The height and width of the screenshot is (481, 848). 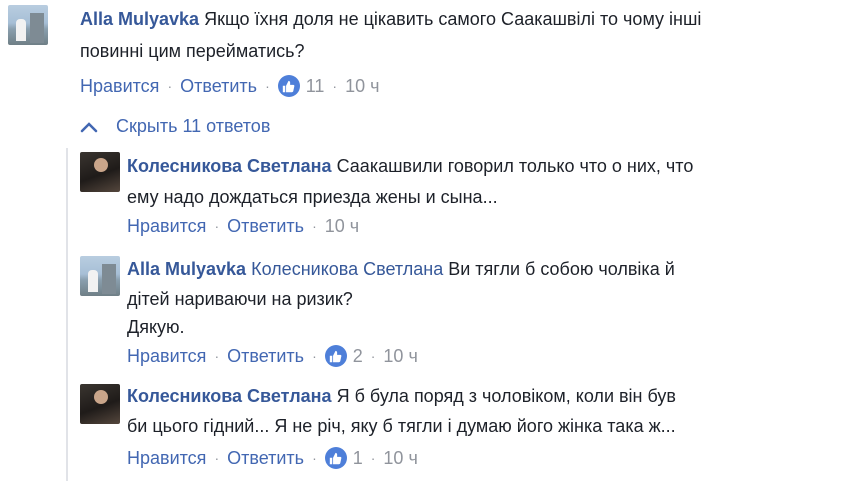 What do you see at coordinates (186, 269) in the screenshot?
I see `reply-author: Alla Mulyavka` at bounding box center [186, 269].